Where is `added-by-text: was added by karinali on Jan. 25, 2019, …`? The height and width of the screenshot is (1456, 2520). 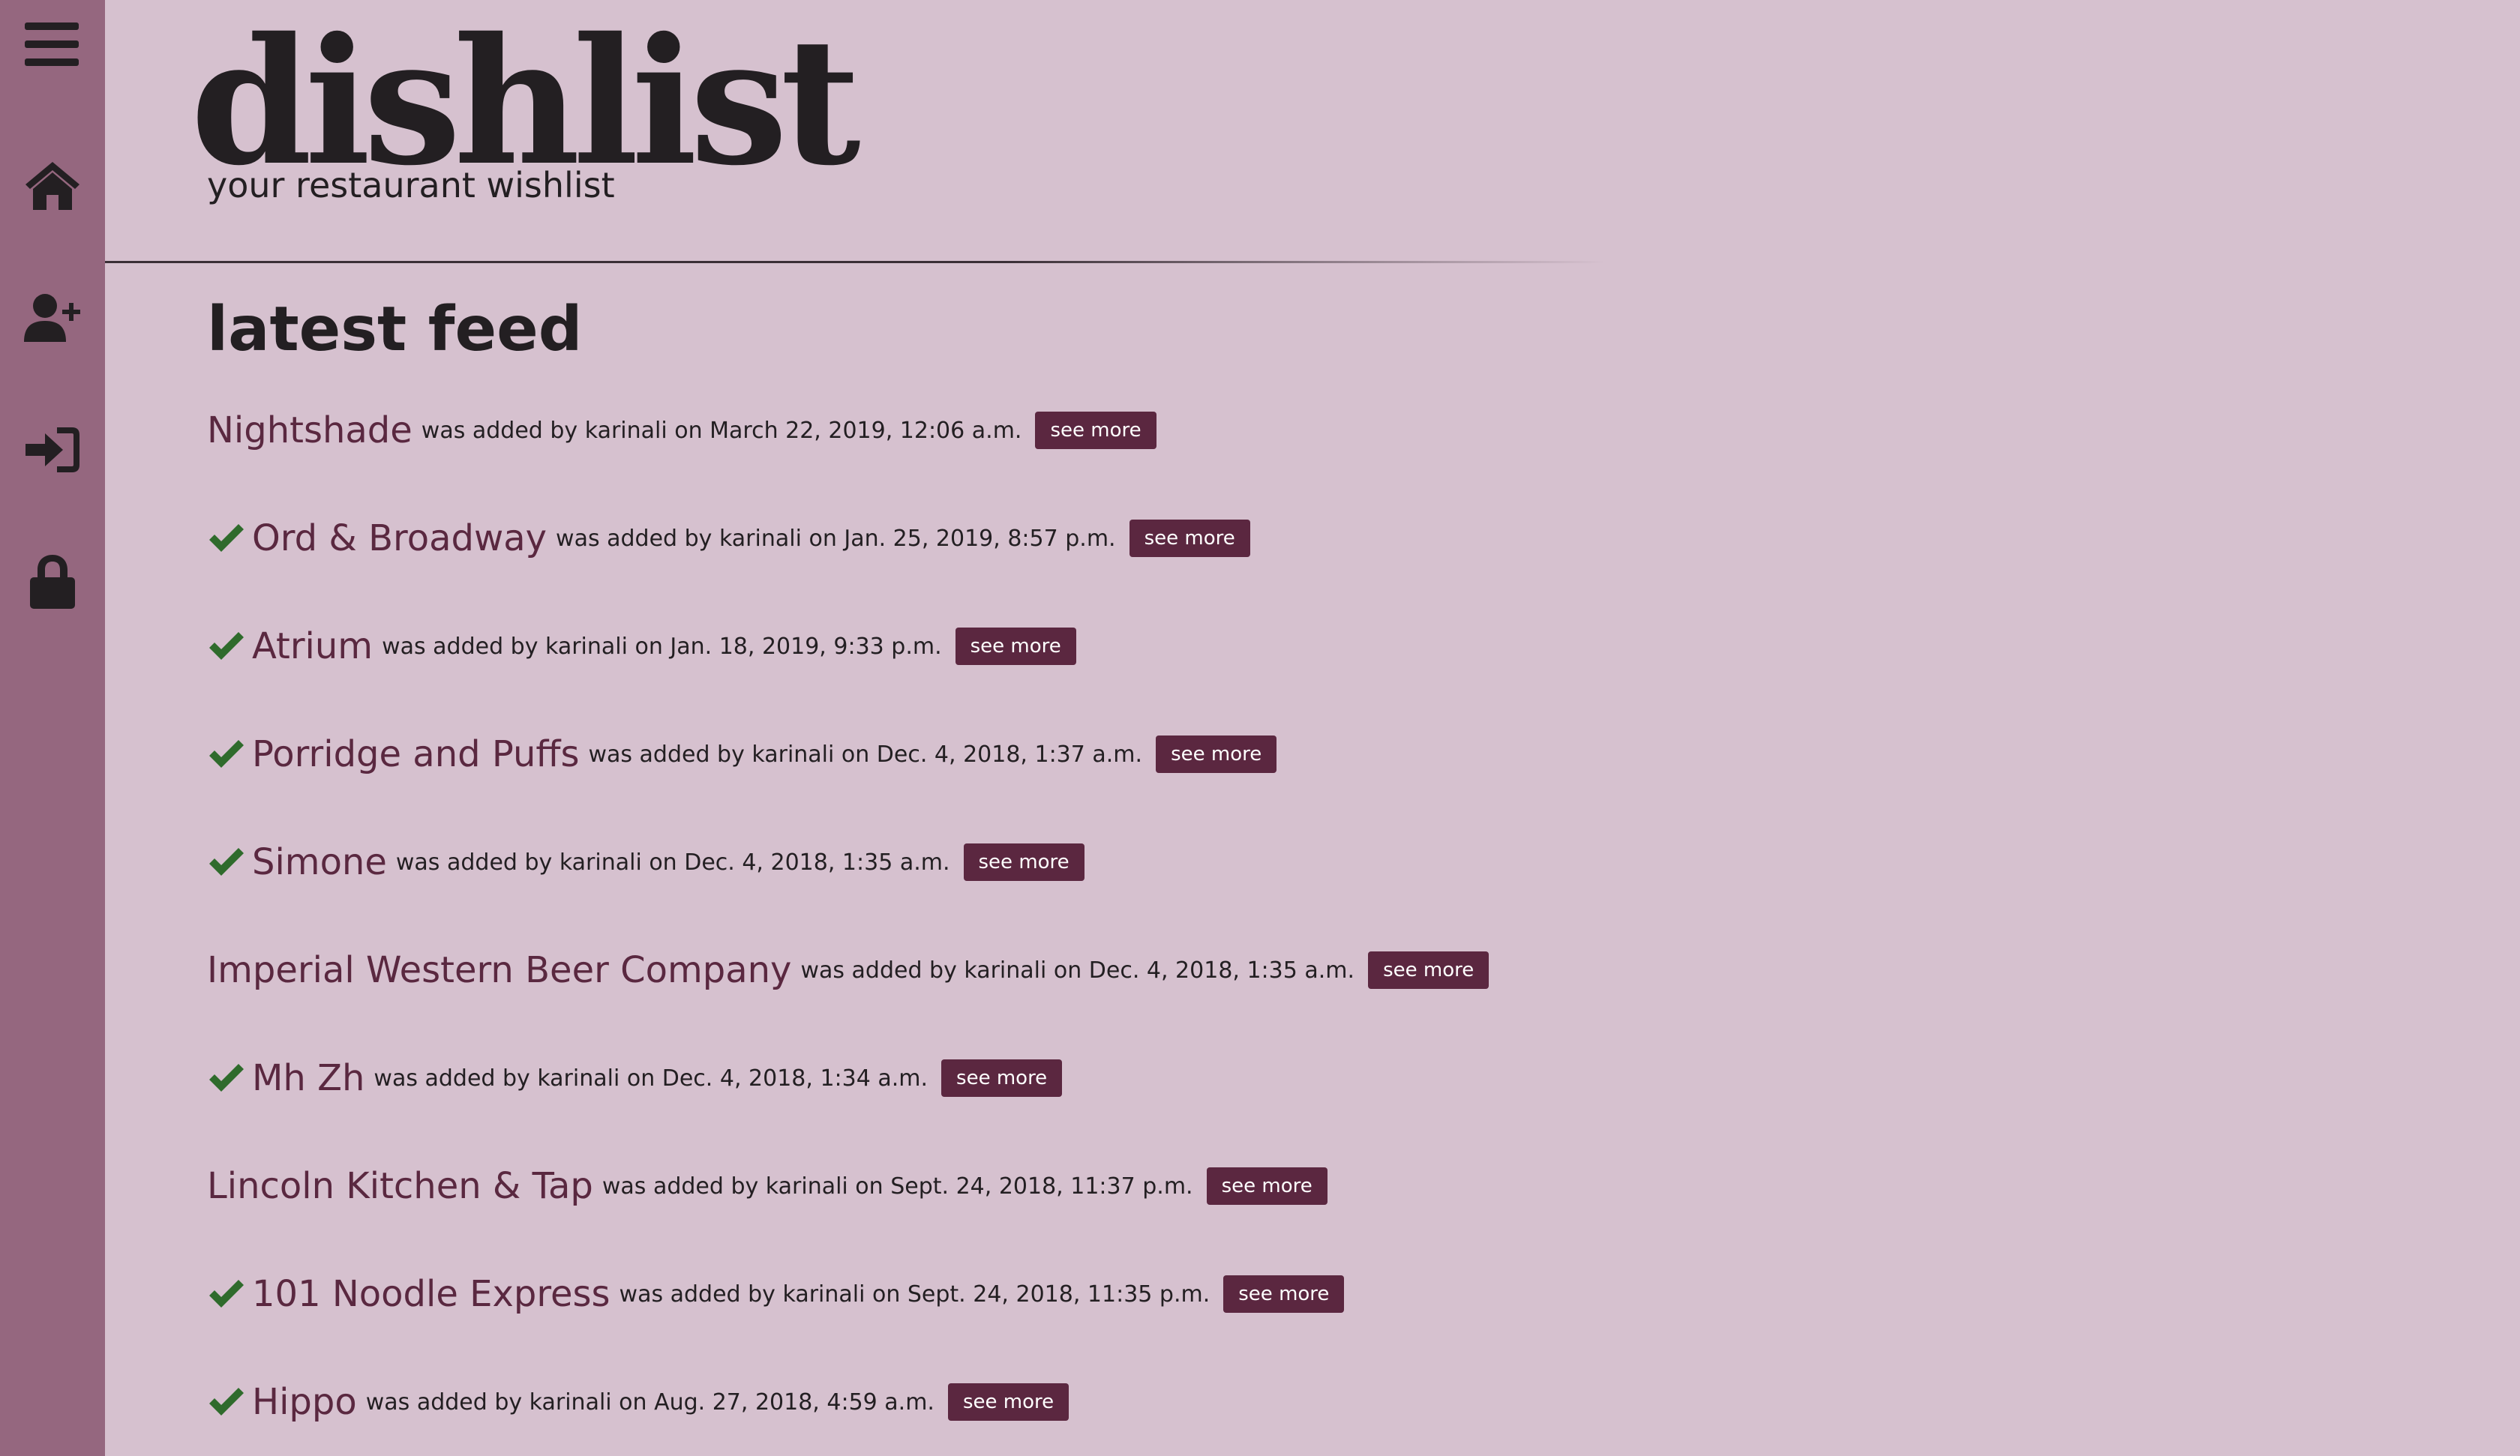
added-by-text: was added by karinali on Jan. 25, 2019, … is located at coordinates (836, 538).